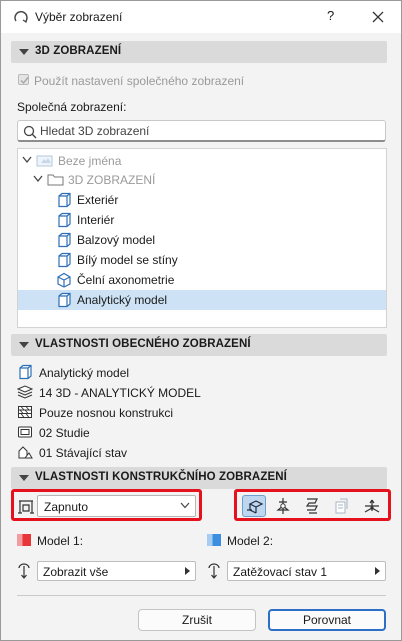  Describe the element at coordinates (64, 280) in the screenshot. I see `axonometry-icon` at that location.